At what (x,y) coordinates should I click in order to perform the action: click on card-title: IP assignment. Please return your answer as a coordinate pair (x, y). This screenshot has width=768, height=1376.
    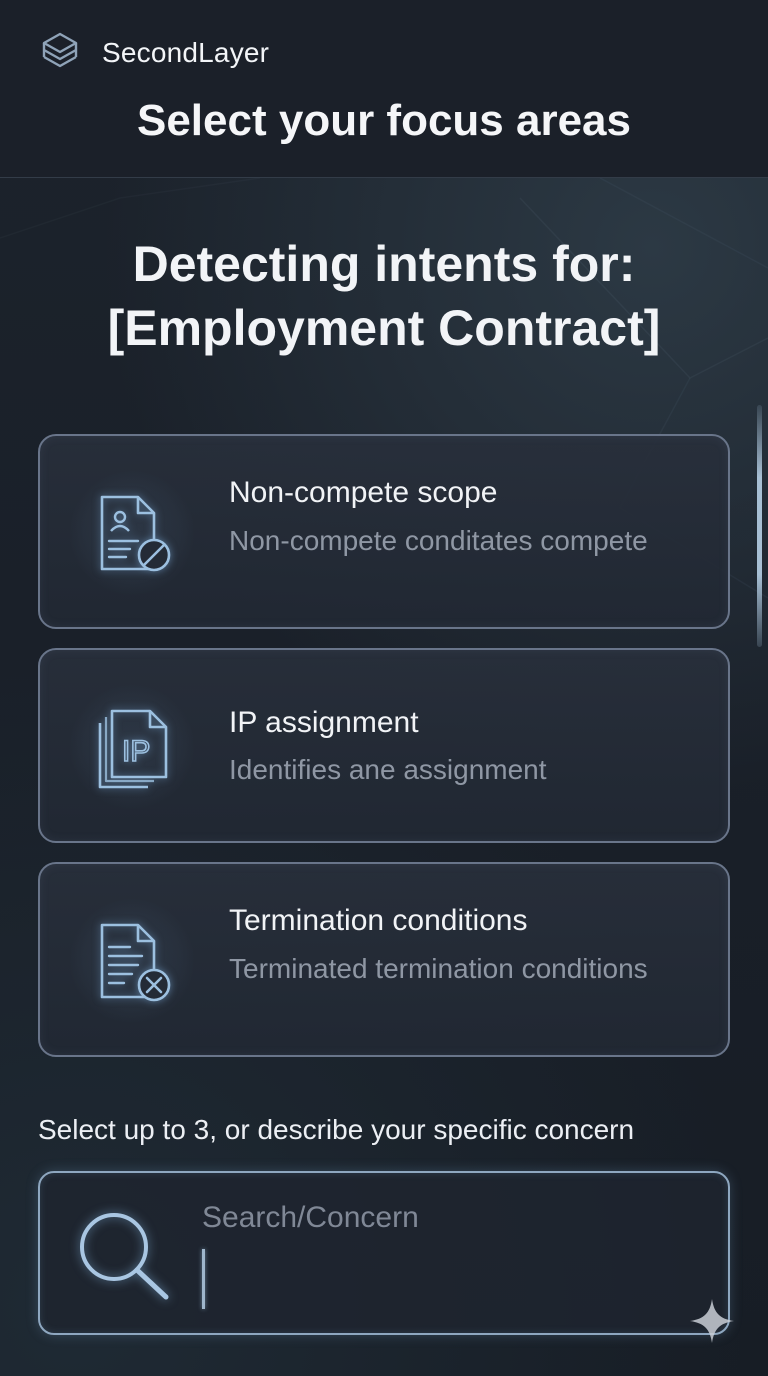
    Looking at the image, I should click on (324, 722).